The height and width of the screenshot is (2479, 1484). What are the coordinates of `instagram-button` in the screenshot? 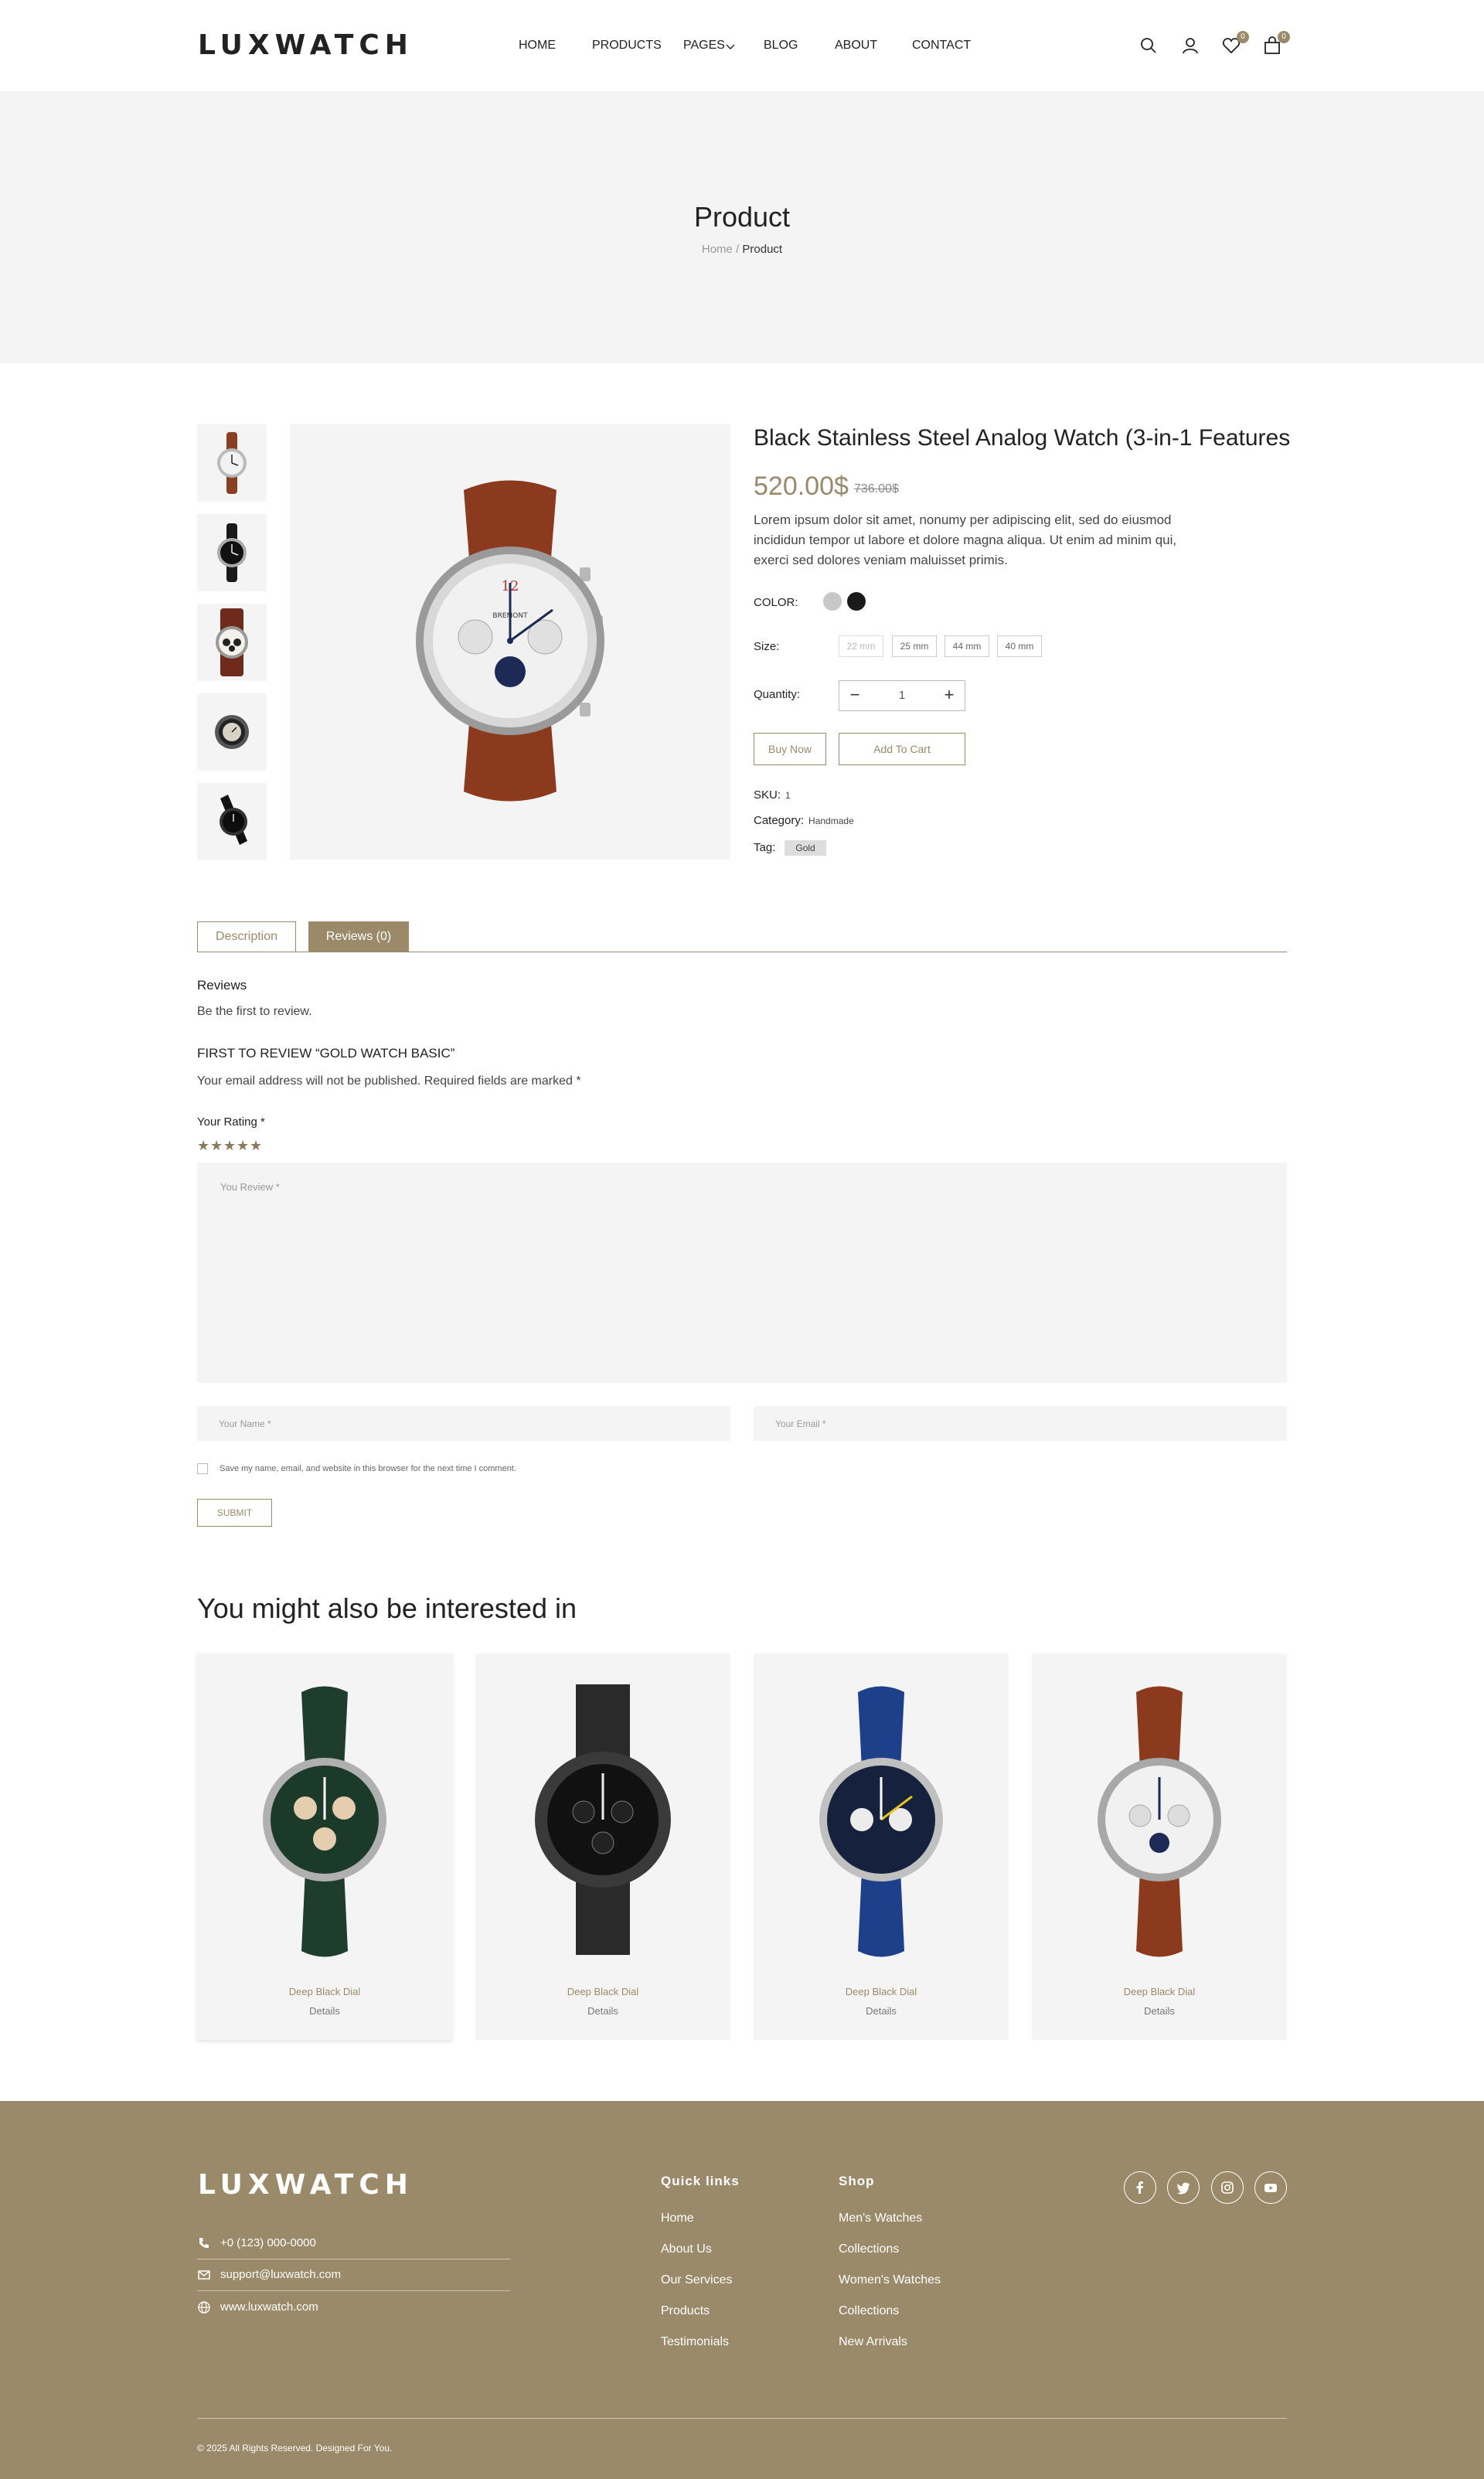 It's located at (1227, 2187).